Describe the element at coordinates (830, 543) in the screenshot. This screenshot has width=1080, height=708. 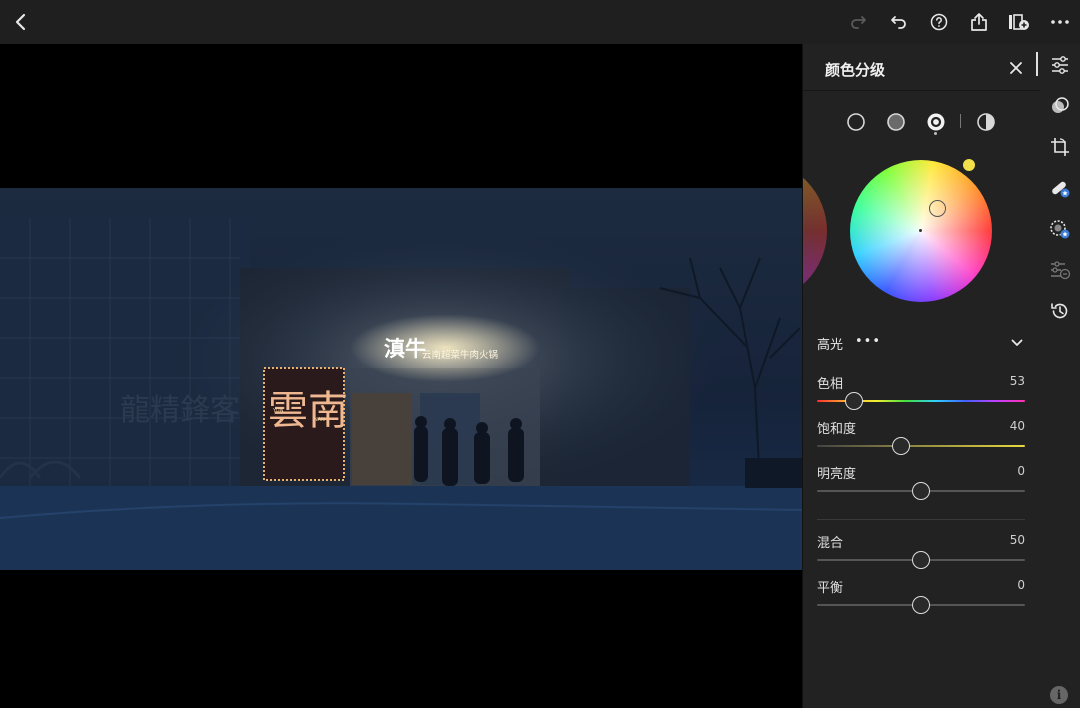
I see `blending-label: 混合` at that location.